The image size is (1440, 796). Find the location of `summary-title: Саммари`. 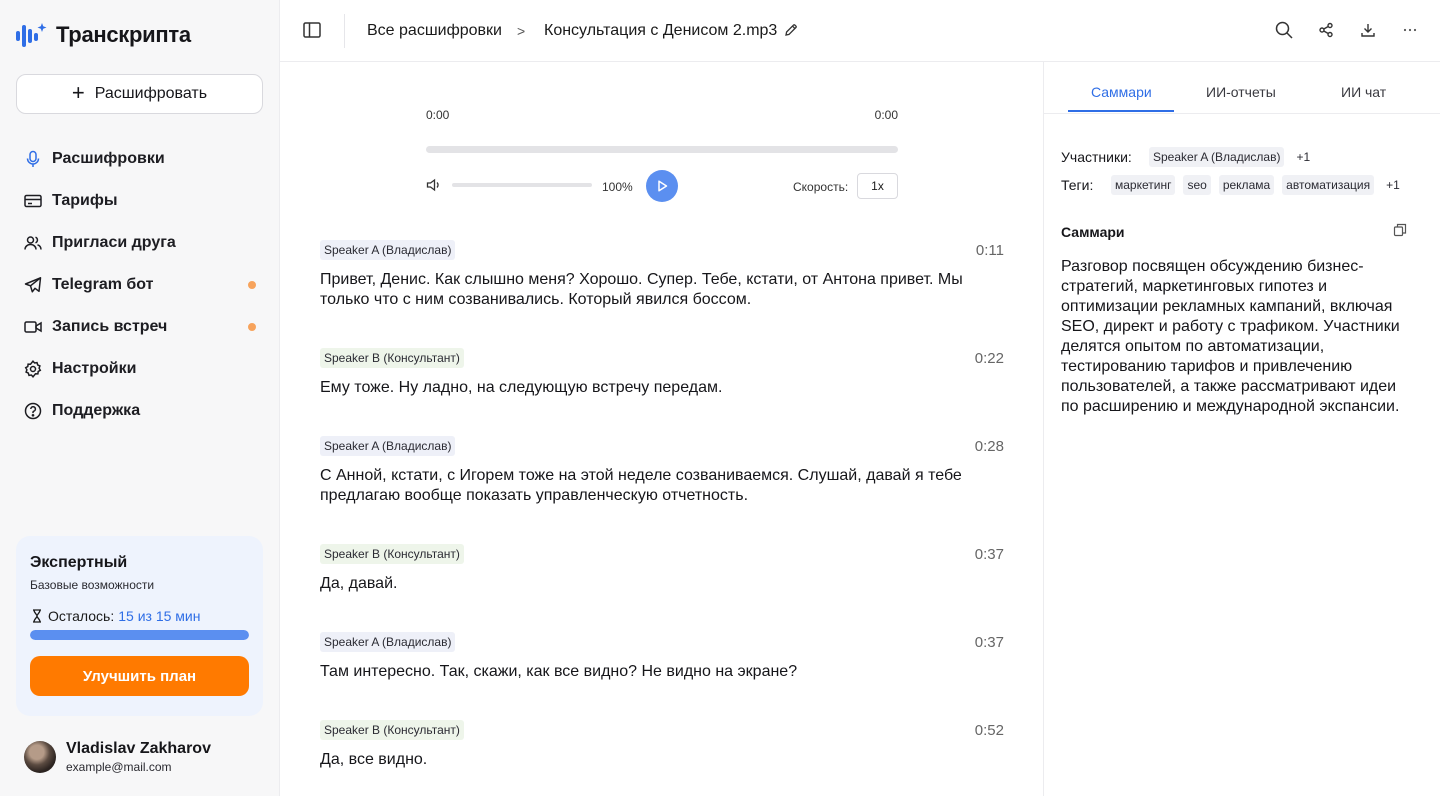

summary-title: Саммари is located at coordinates (1093, 232).